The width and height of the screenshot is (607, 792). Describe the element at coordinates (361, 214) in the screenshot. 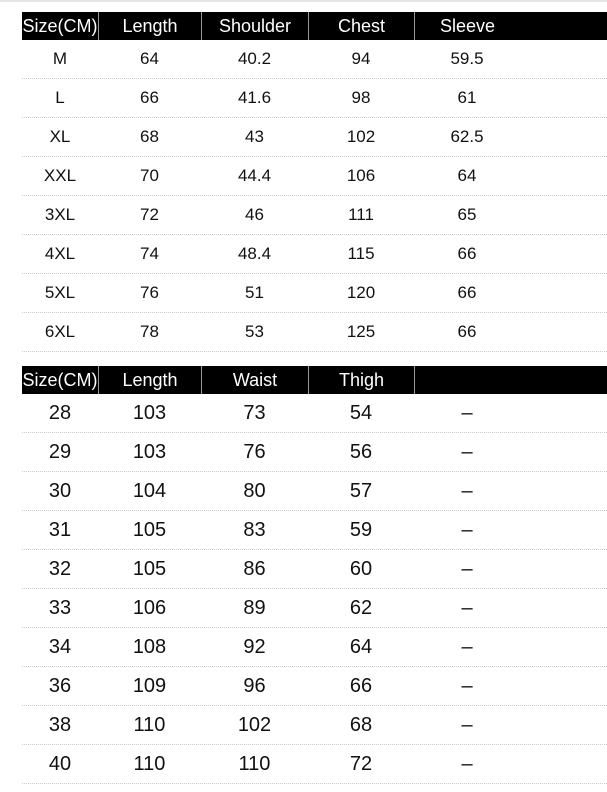

I see `table-cell: 111` at that location.